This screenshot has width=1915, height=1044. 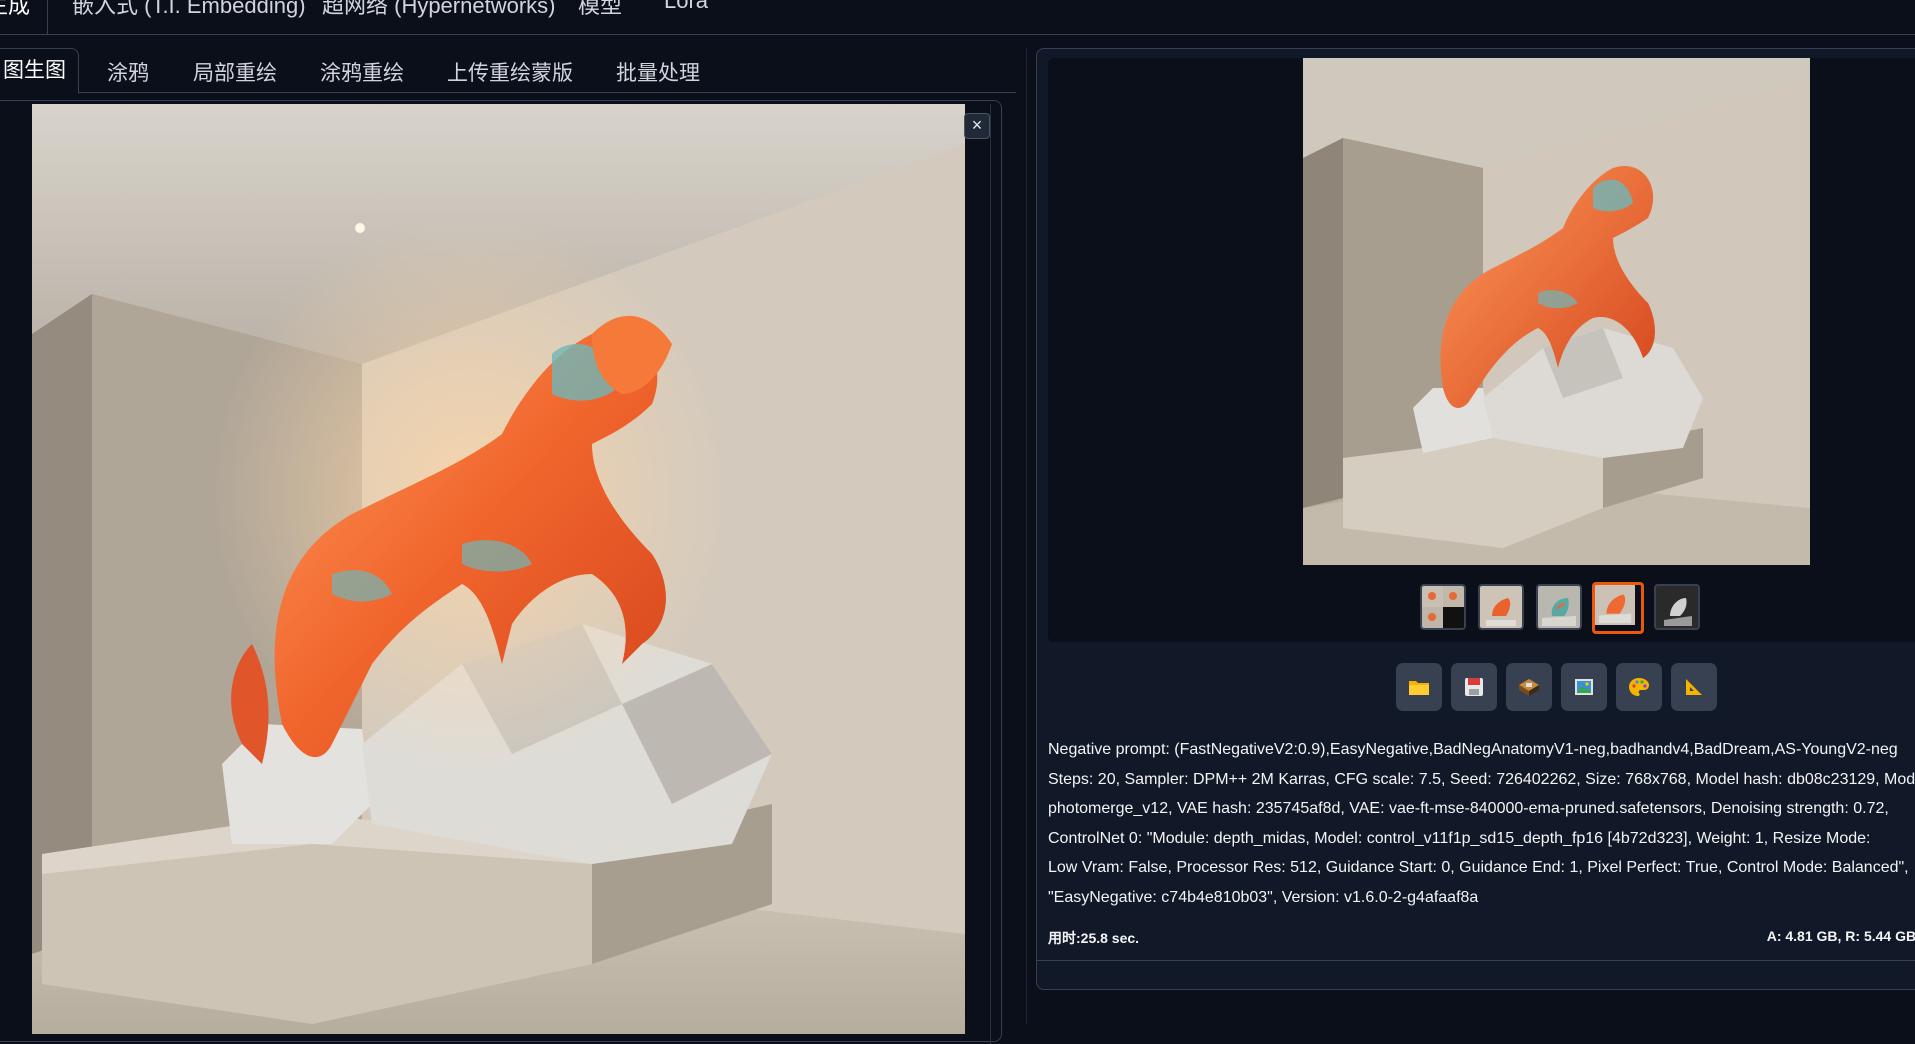 I want to click on thumbnail-grid, so click(x=1443, y=607).